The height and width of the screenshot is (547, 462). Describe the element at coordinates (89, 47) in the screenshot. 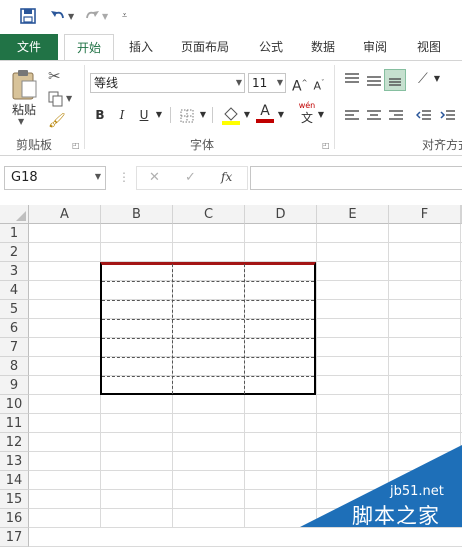

I see `tab-home: 开始` at that location.